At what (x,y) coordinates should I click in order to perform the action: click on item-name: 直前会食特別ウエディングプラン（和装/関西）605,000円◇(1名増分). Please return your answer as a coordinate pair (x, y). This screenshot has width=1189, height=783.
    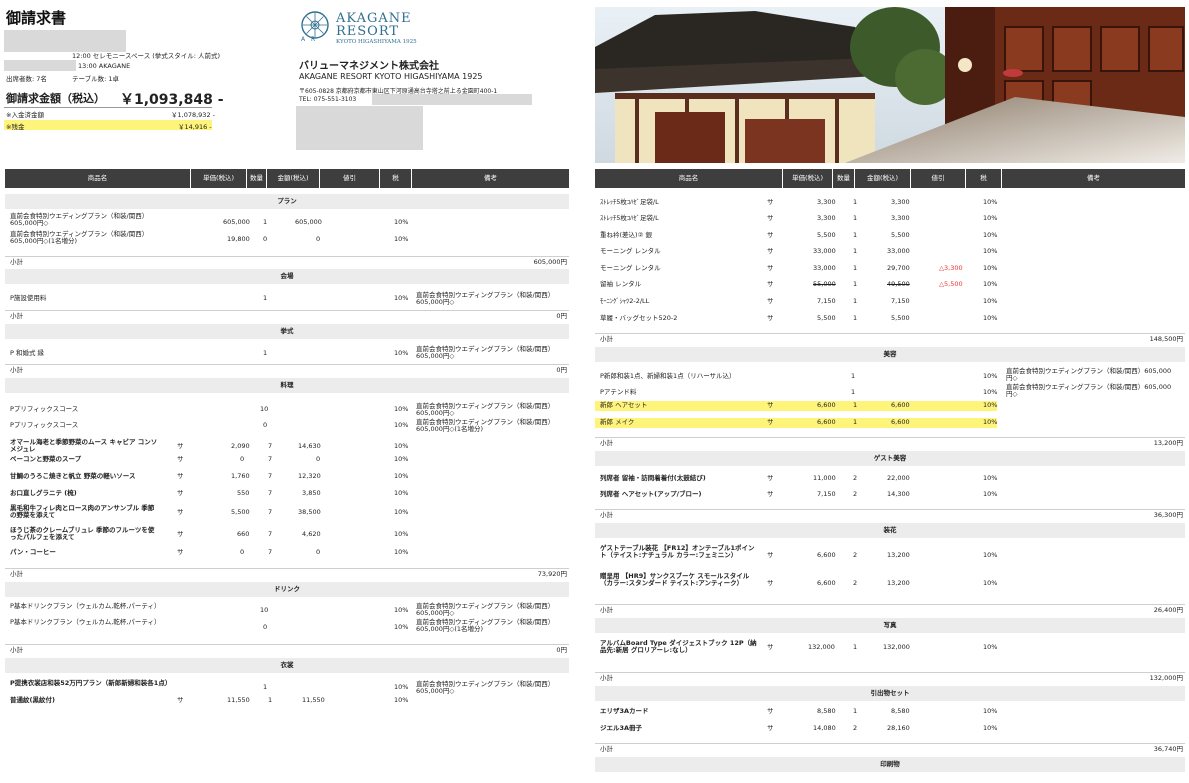
    Looking at the image, I should click on (79, 238).